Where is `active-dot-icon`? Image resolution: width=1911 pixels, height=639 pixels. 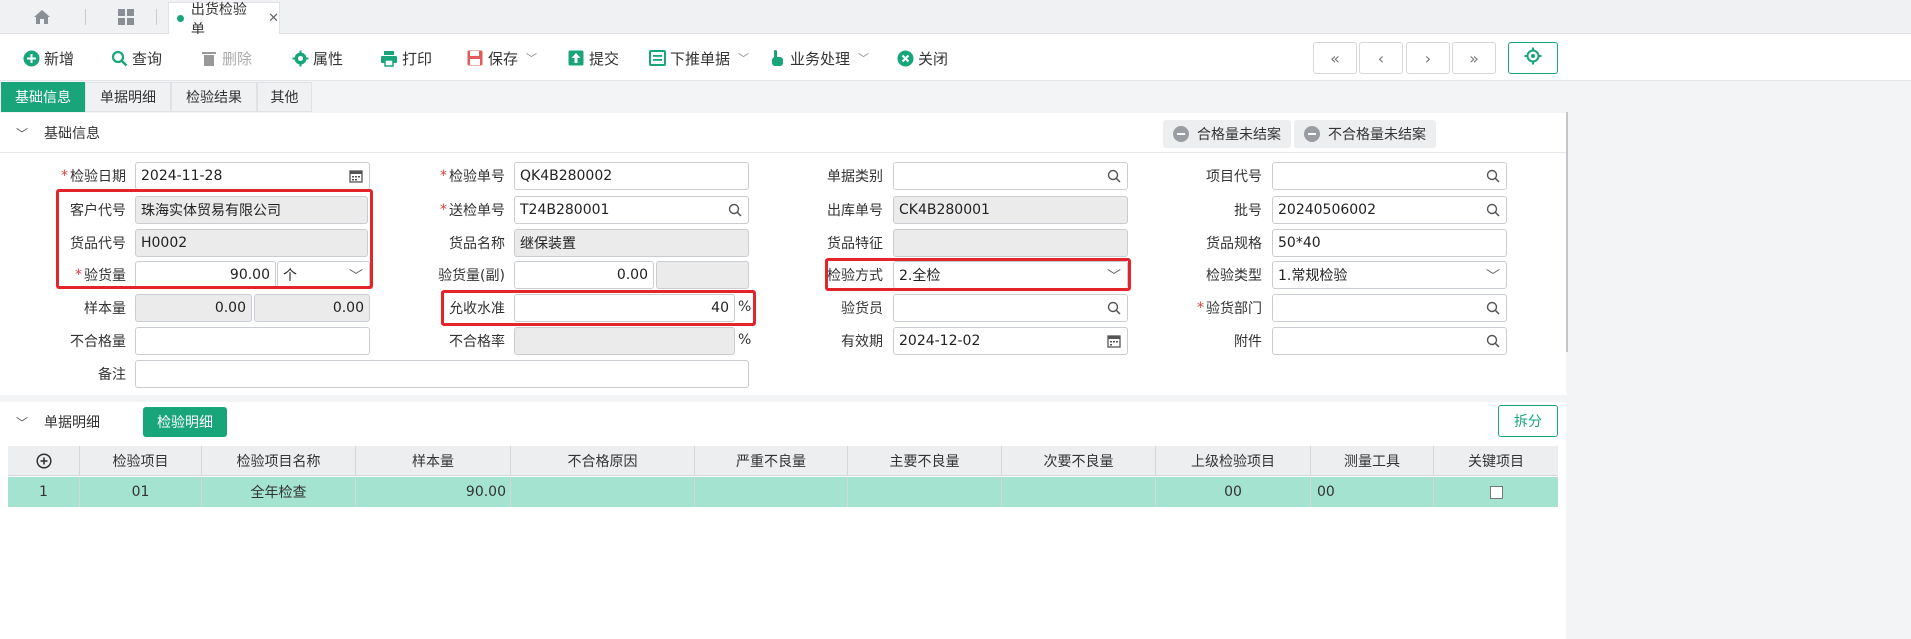
active-dot-icon is located at coordinates (180, 18).